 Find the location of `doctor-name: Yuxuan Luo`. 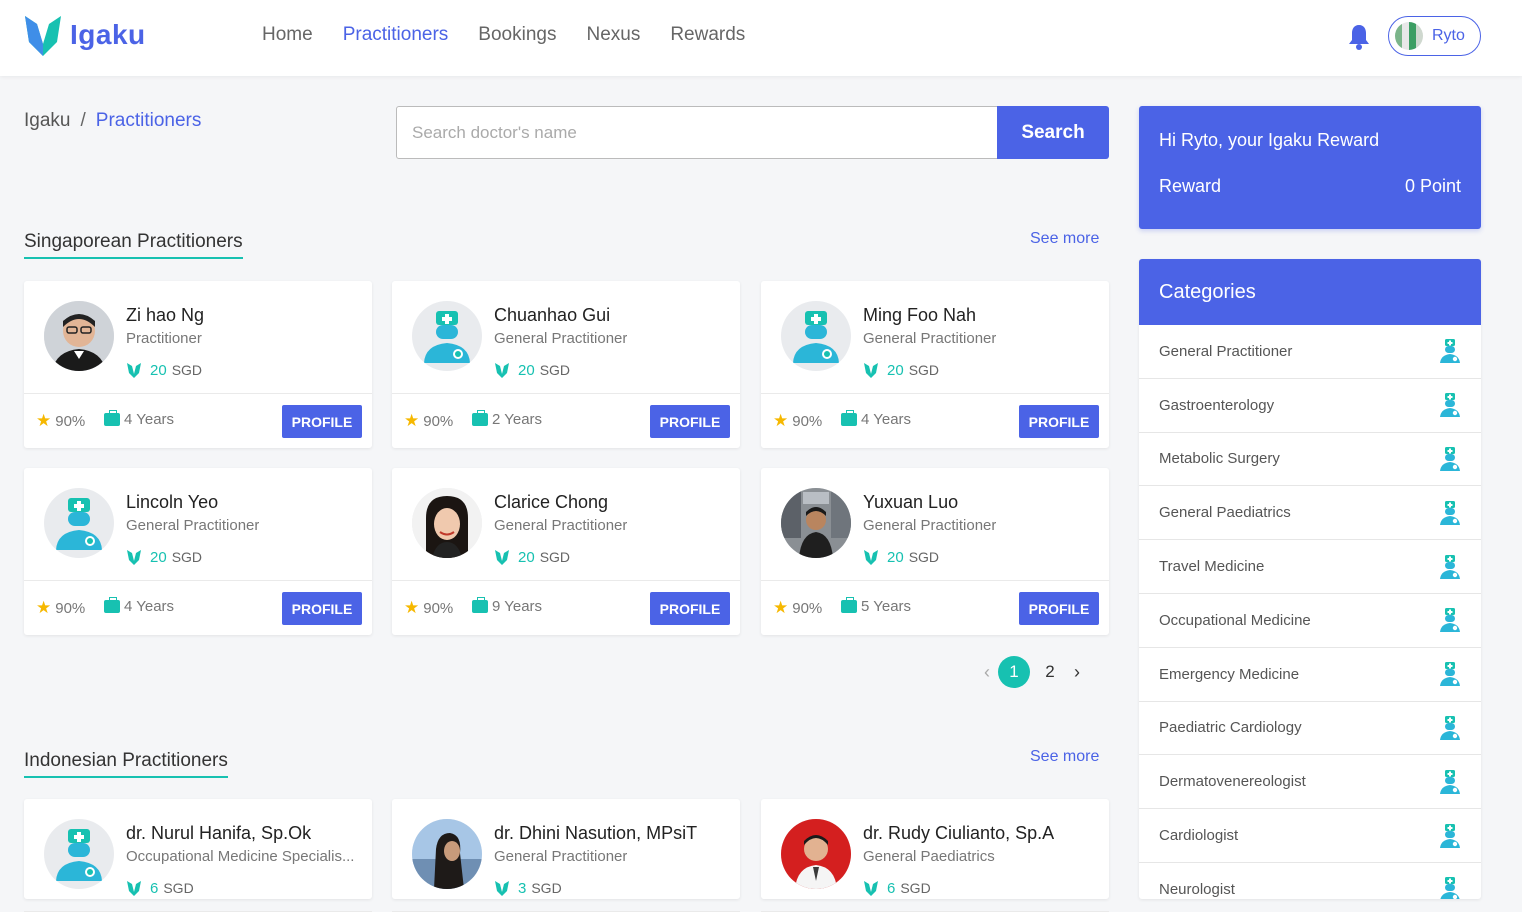

doctor-name: Yuxuan Luo is located at coordinates (910, 502).